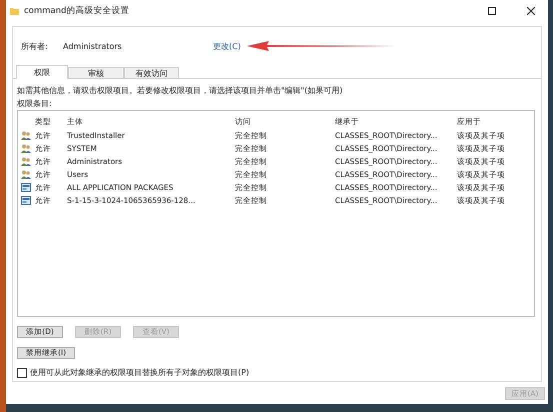 The width and height of the screenshot is (553, 412). What do you see at coordinates (93, 46) in the screenshot?
I see `owner-value: Administrators` at bounding box center [93, 46].